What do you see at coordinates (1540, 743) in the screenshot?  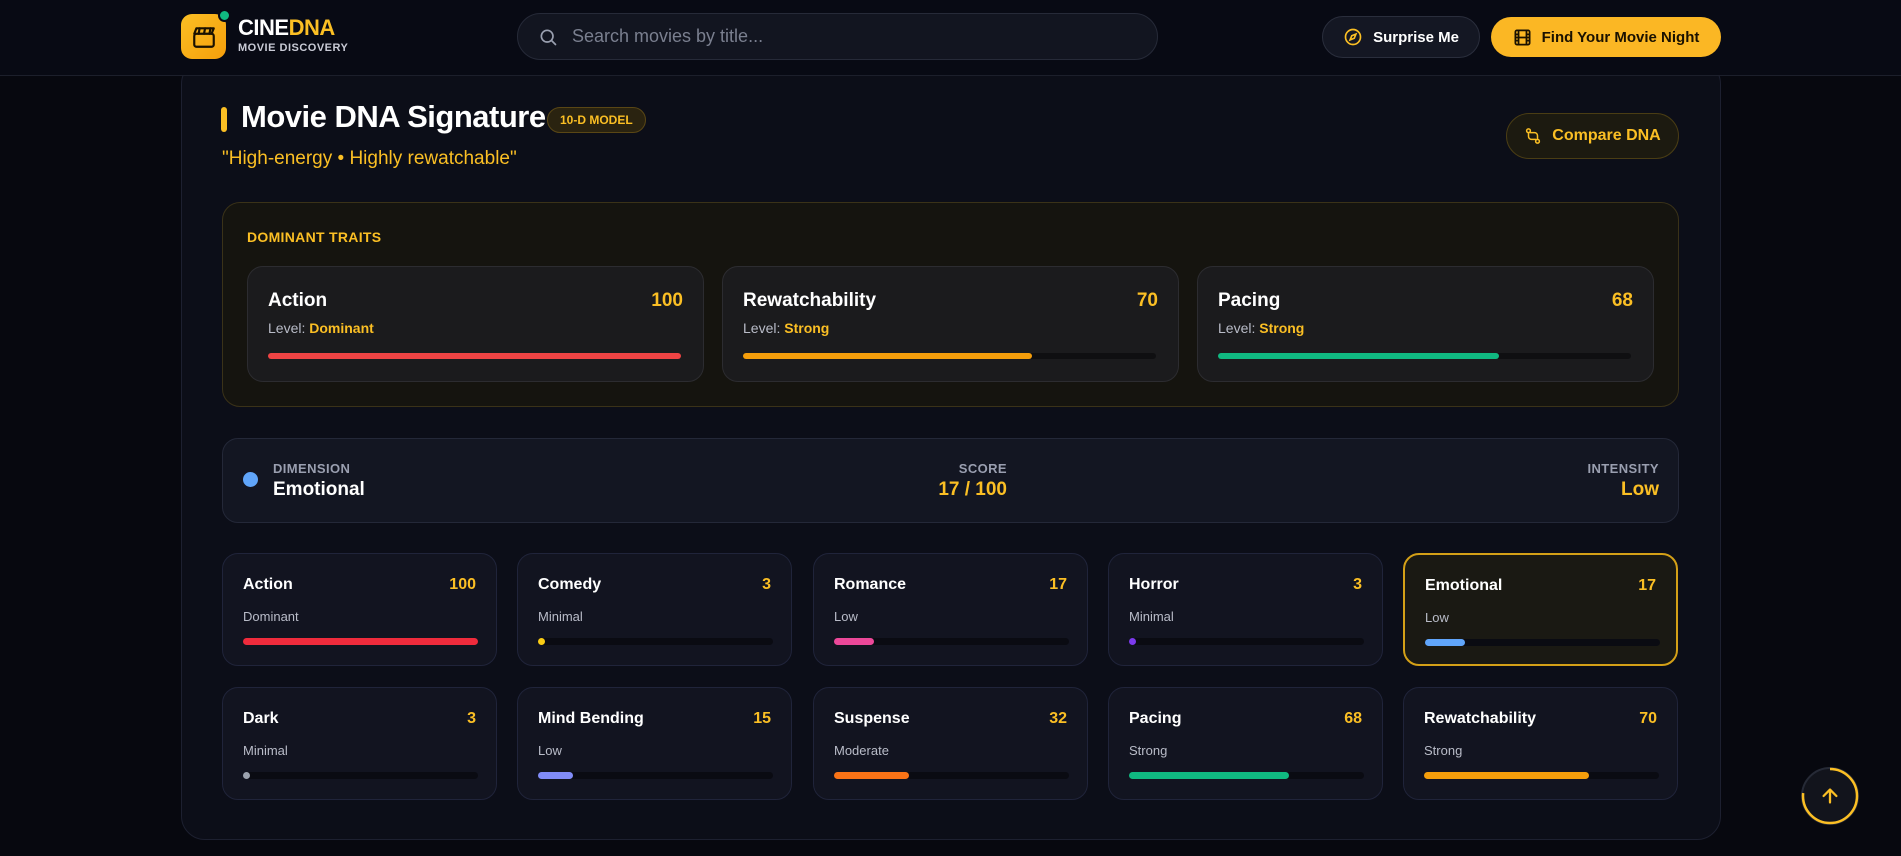 I see `dimension-card: Rewatchability 70 Strong` at bounding box center [1540, 743].